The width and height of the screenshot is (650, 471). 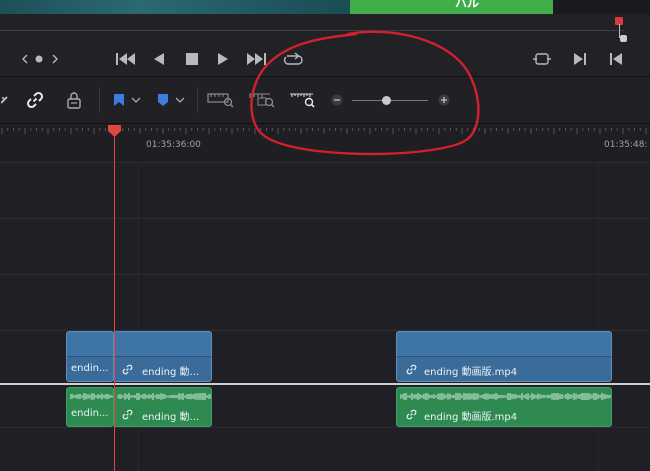 What do you see at coordinates (580, 59) in the screenshot?
I see `next-clip-icon` at bounding box center [580, 59].